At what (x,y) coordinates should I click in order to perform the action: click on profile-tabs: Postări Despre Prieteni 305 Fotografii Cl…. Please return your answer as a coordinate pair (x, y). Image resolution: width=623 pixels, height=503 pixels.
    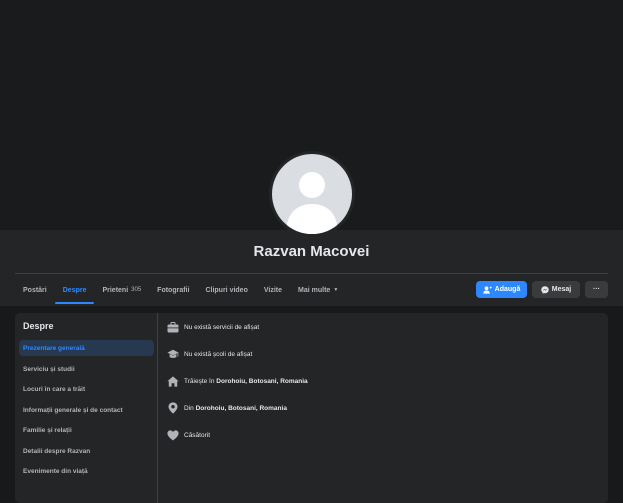
    Looking at the image, I should click on (180, 290).